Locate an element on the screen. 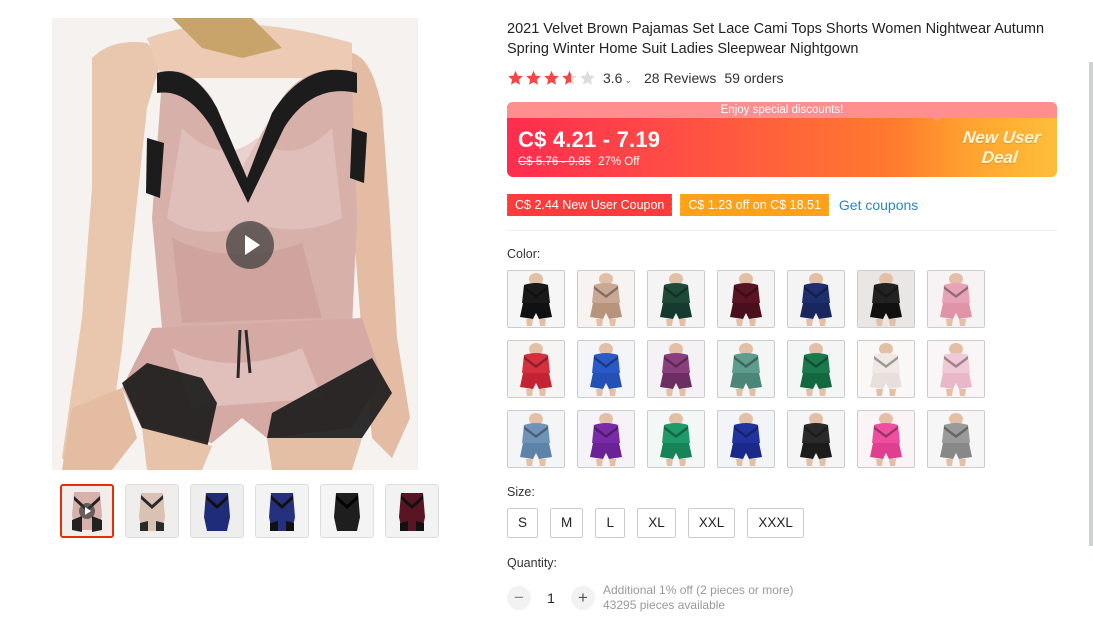  color-label: Color: is located at coordinates (524, 254).